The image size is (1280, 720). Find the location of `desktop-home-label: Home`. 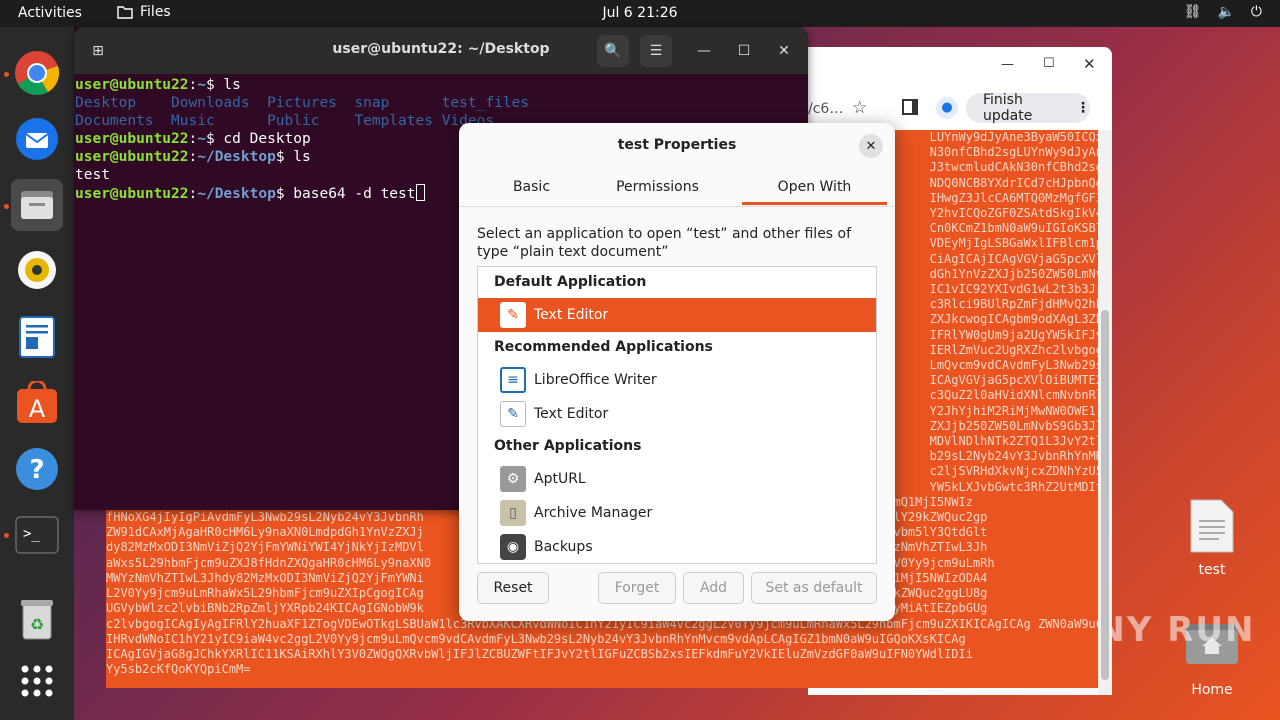

desktop-home-label: Home is located at coordinates (1212, 690).